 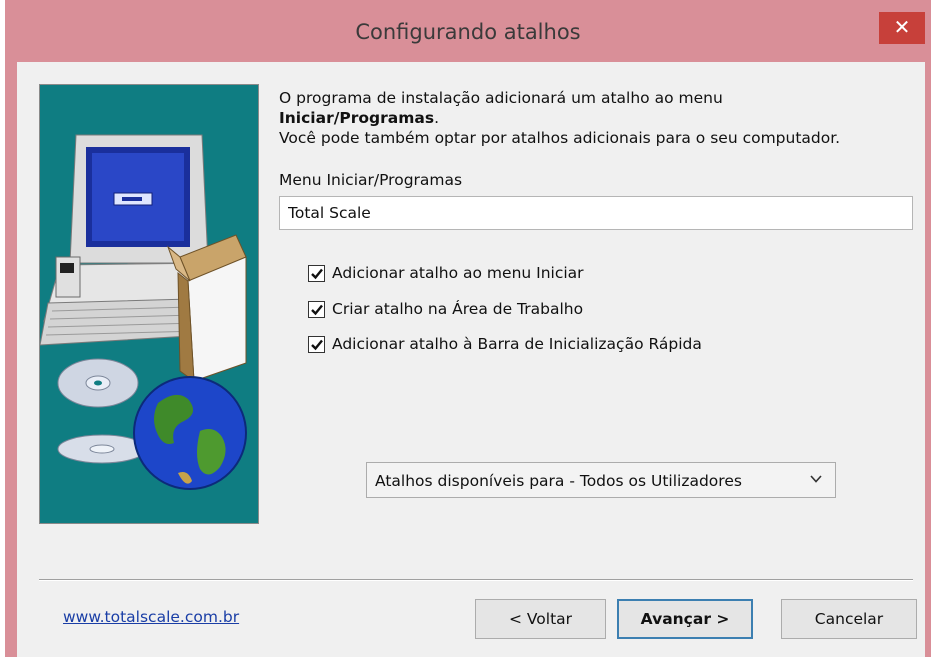 I want to click on start-menu-path: Iniciar/Programas, so click(x=357, y=118).